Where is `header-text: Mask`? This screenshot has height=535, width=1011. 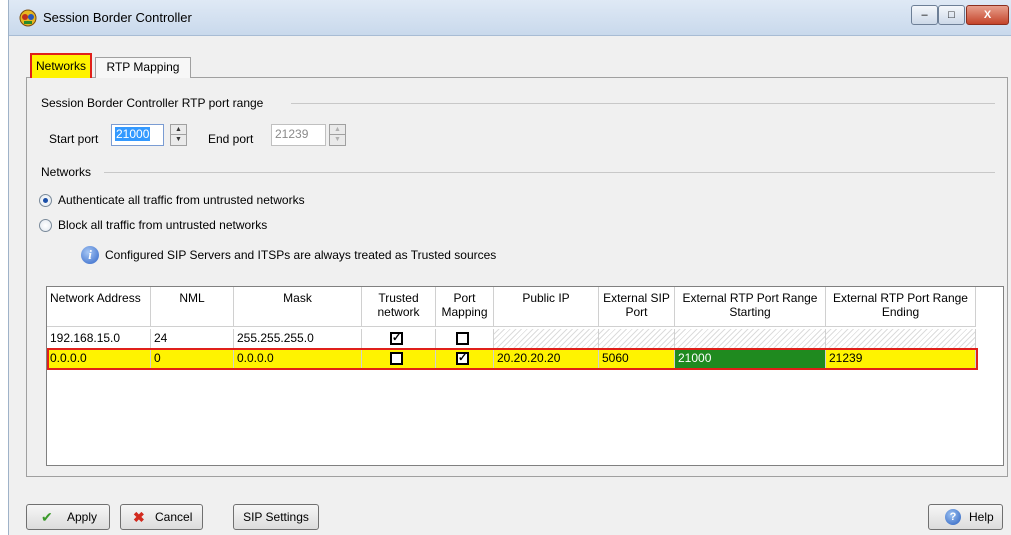
header-text: Mask is located at coordinates (297, 298).